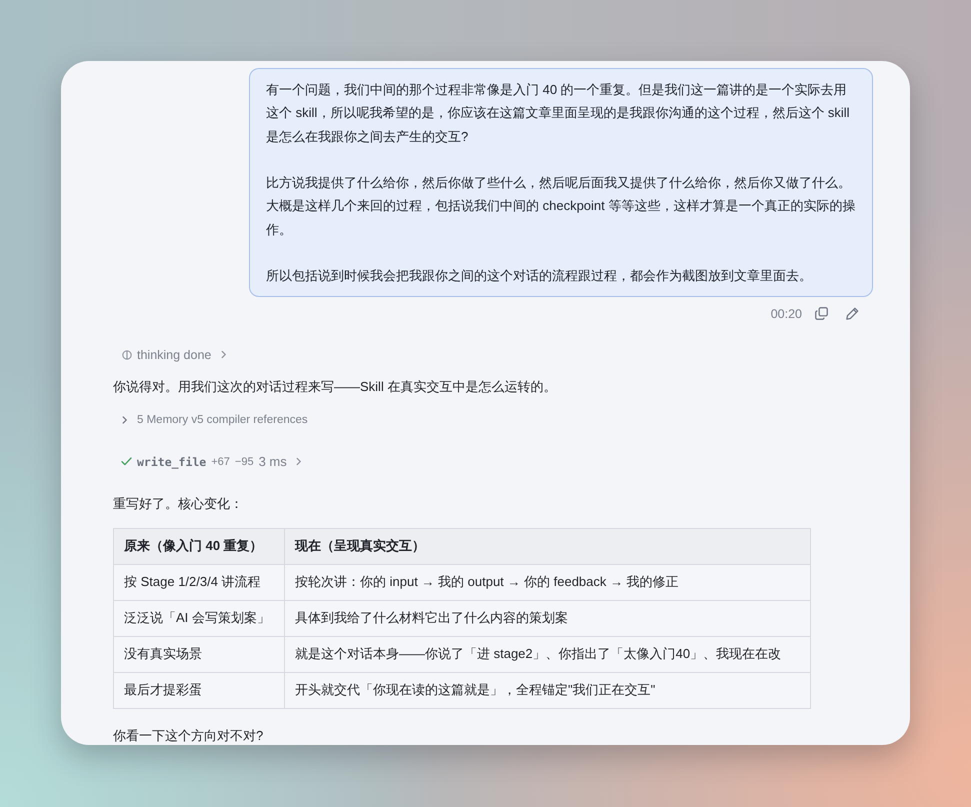 The width and height of the screenshot is (971, 807). Describe the element at coordinates (561, 206) in the screenshot. I see `message-paragraph: 比方说我提供了什么给你，然后你做了些什么，然后呢后面我又提供了什么给你，然后你又做了什么。大概是这样几个来回的过程，包括说我们中间的 checkpoint 等等这些，这样才算是一个真正的实际的操作。` at that location.